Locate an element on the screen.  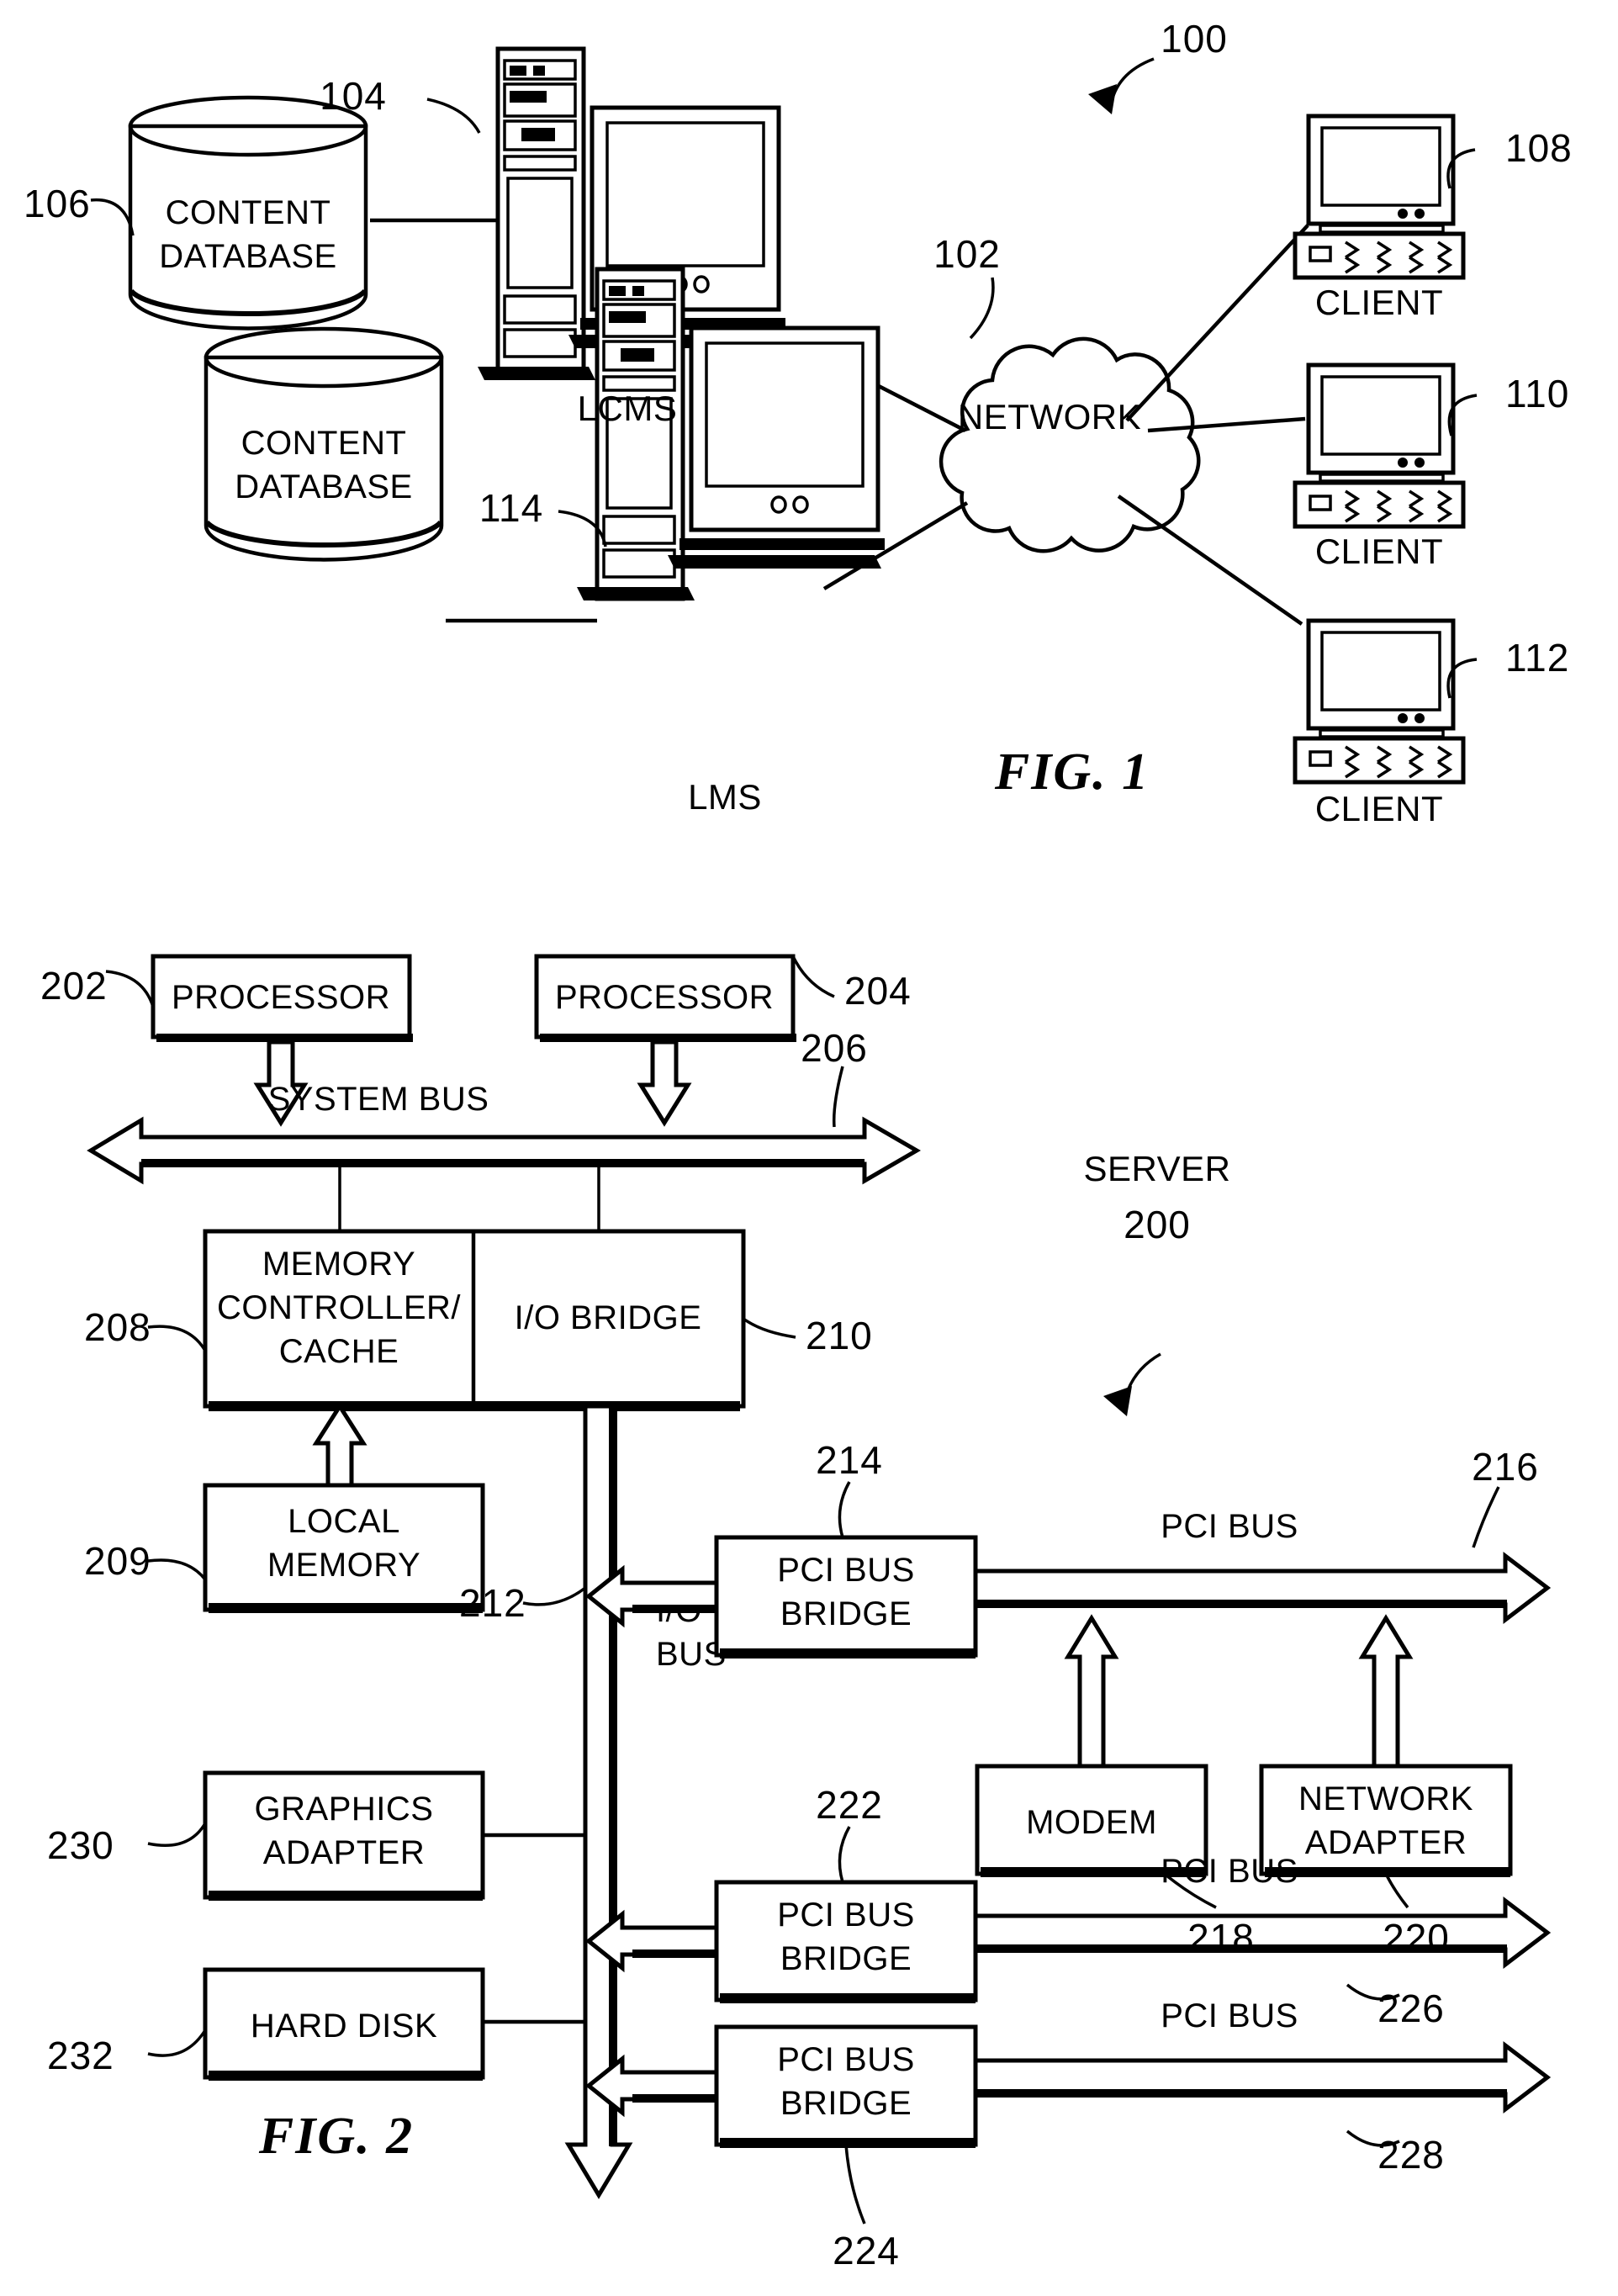
ref-208: 208 is located at coordinates (117, 1327).